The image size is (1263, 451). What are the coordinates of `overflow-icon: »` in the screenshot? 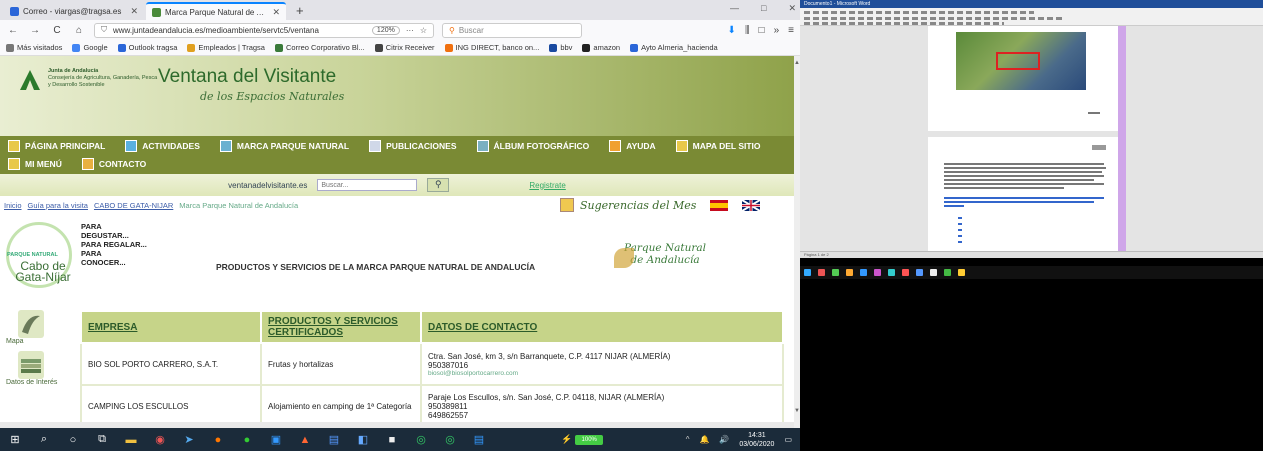 It's located at (777, 30).